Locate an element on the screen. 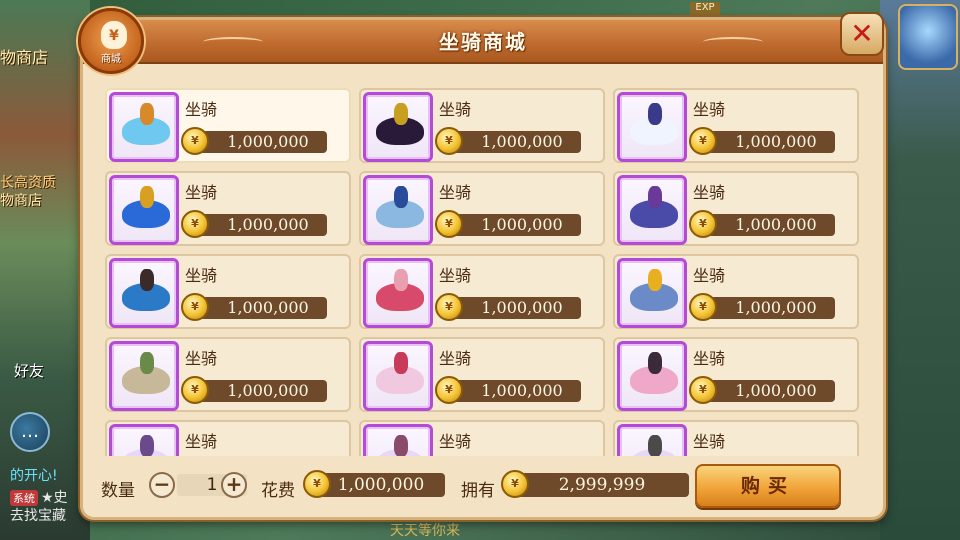 This screenshot has width=960, height=540. title-bar: 坐骑商城 is located at coordinates (483, 42).